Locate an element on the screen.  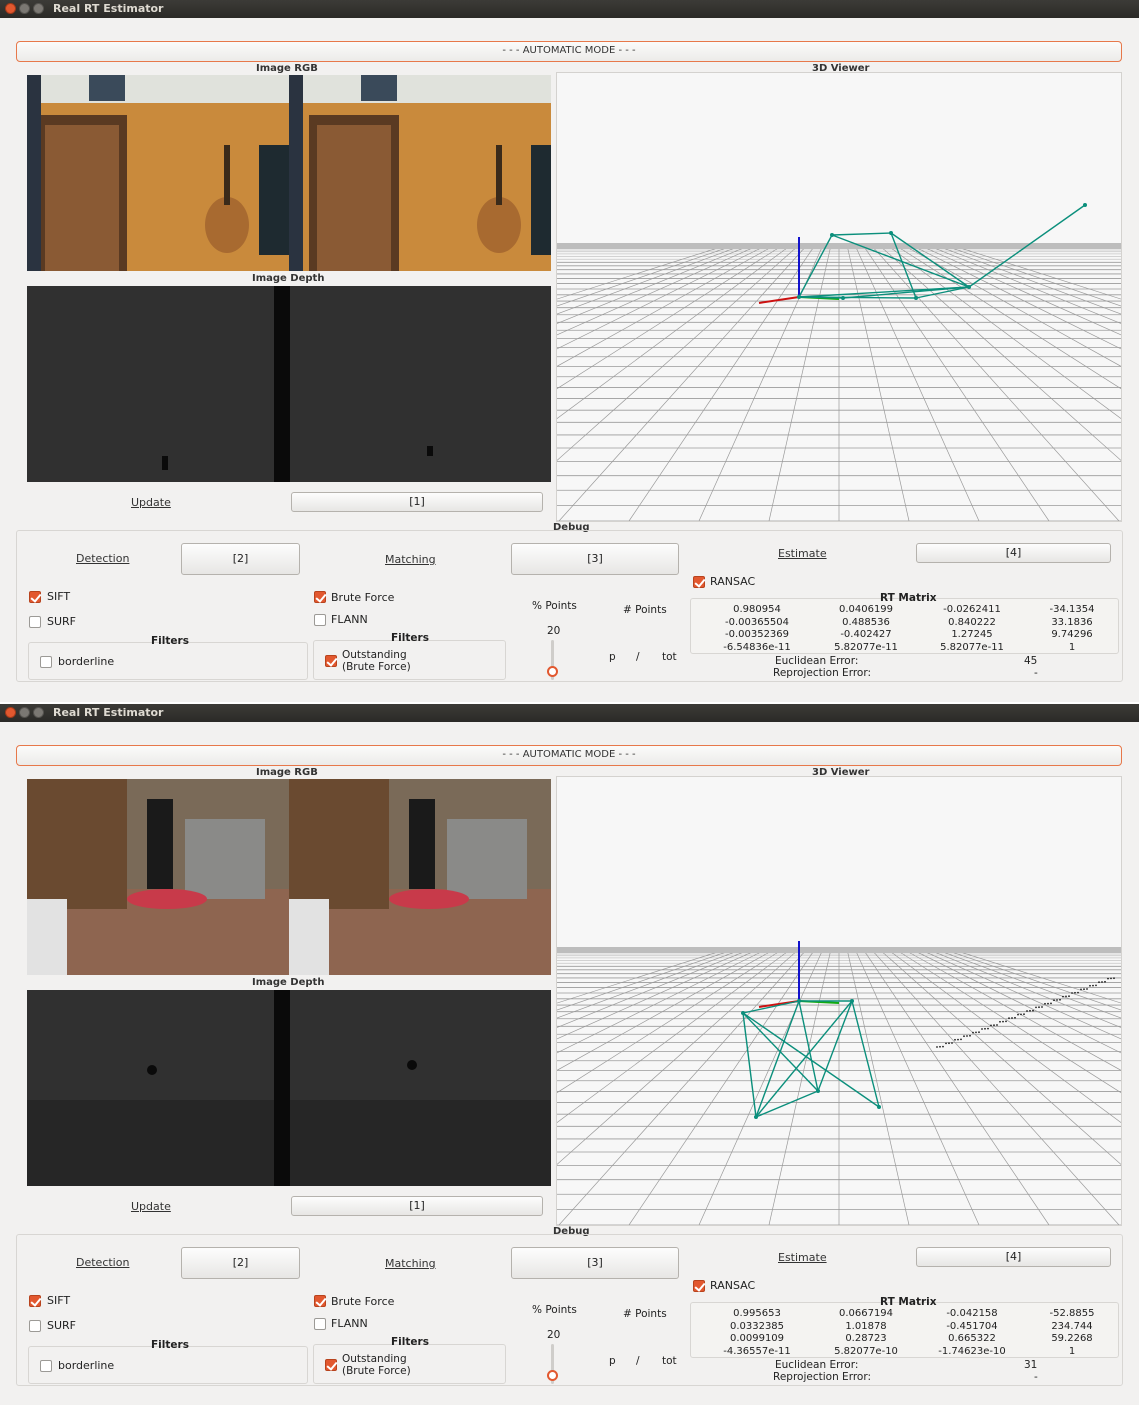
pct-points-label: % Points is located at coordinates (554, 1310).